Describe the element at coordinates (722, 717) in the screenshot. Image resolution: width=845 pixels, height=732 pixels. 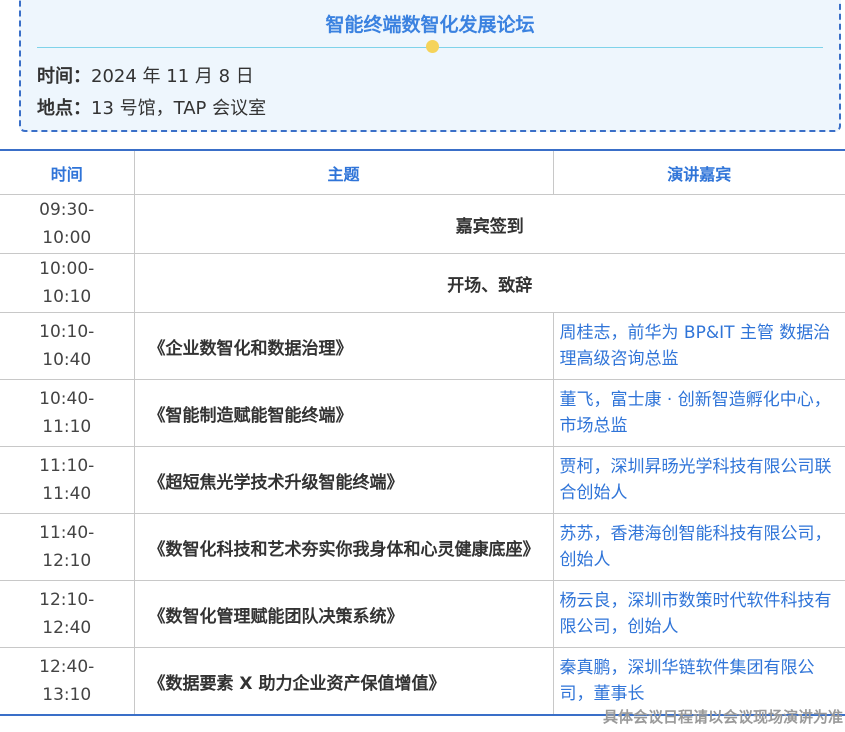
I see `footnote: 具体会议日程请以会议现场演讲为准` at that location.